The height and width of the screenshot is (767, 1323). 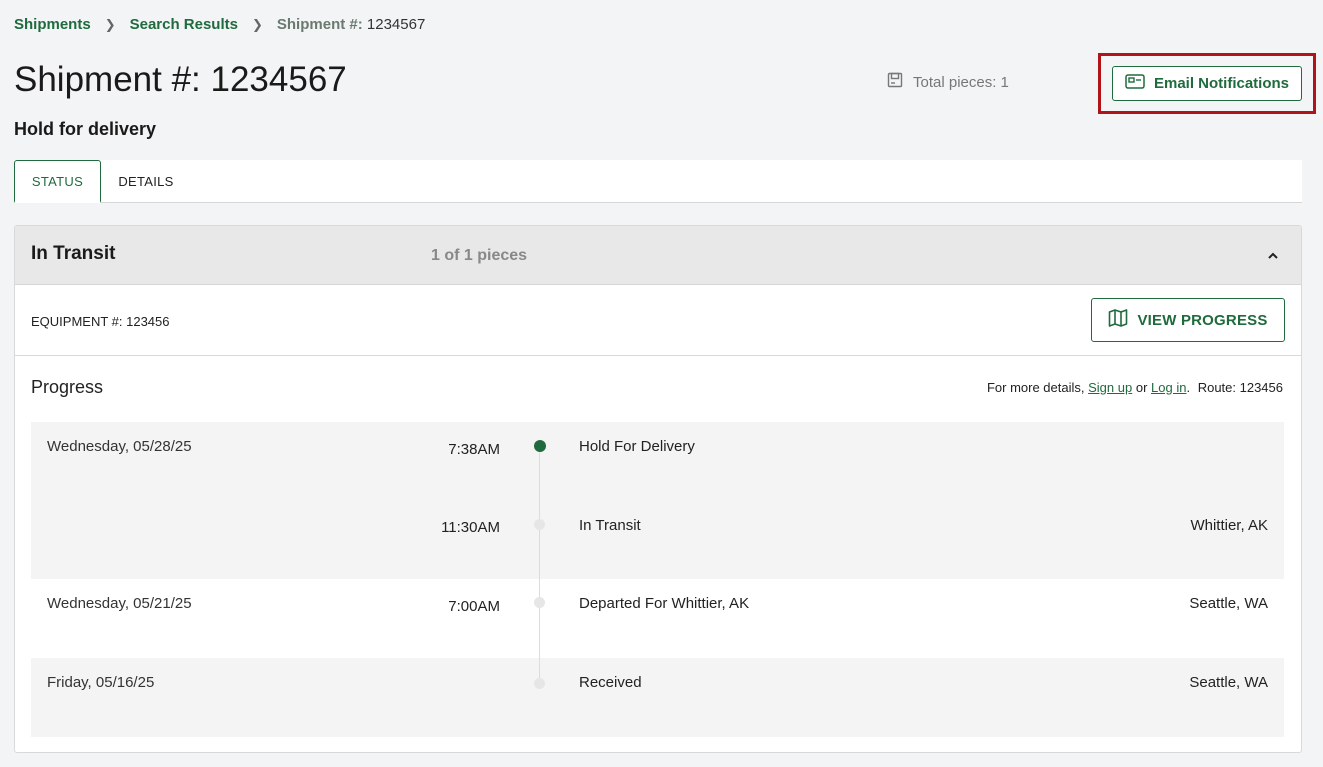 I want to click on timeline-date: Wednesday, 05/28/25, so click(x=119, y=446).